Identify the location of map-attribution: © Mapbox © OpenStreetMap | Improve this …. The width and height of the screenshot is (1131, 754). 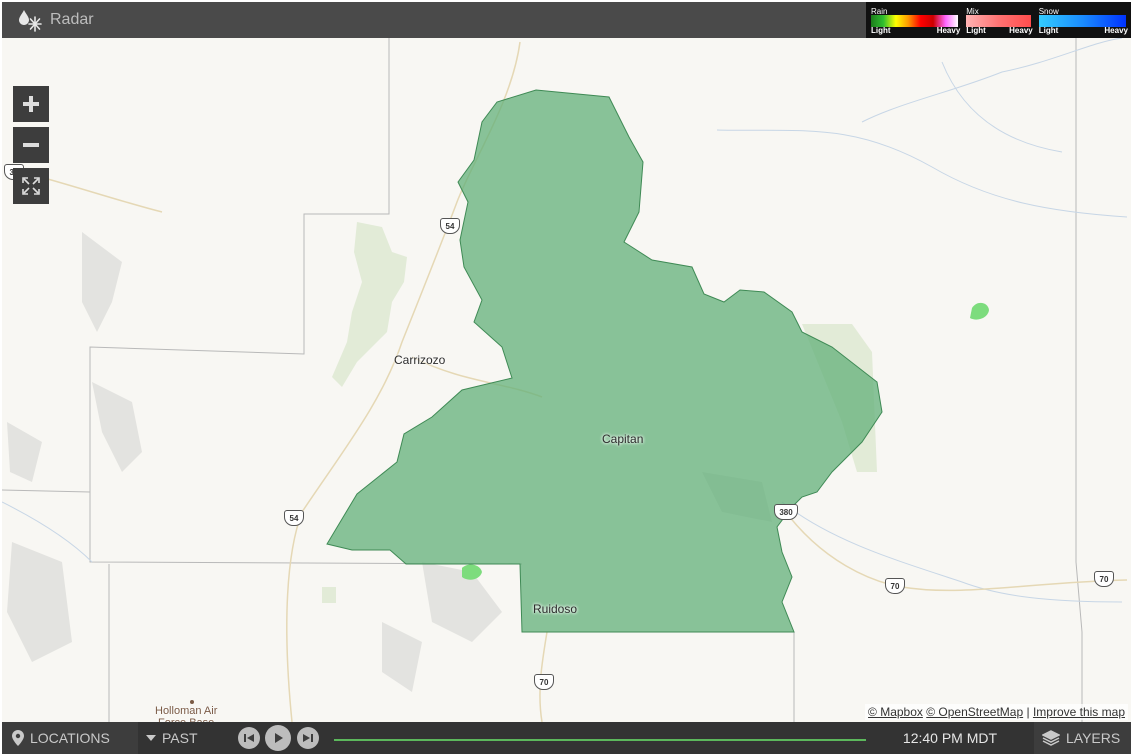
(996, 712).